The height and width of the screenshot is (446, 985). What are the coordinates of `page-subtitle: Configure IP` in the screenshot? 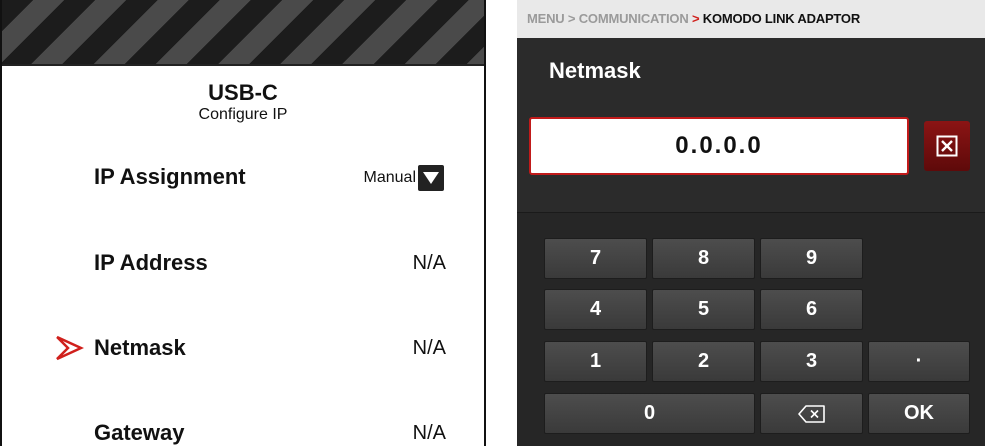 It's located at (243, 114).